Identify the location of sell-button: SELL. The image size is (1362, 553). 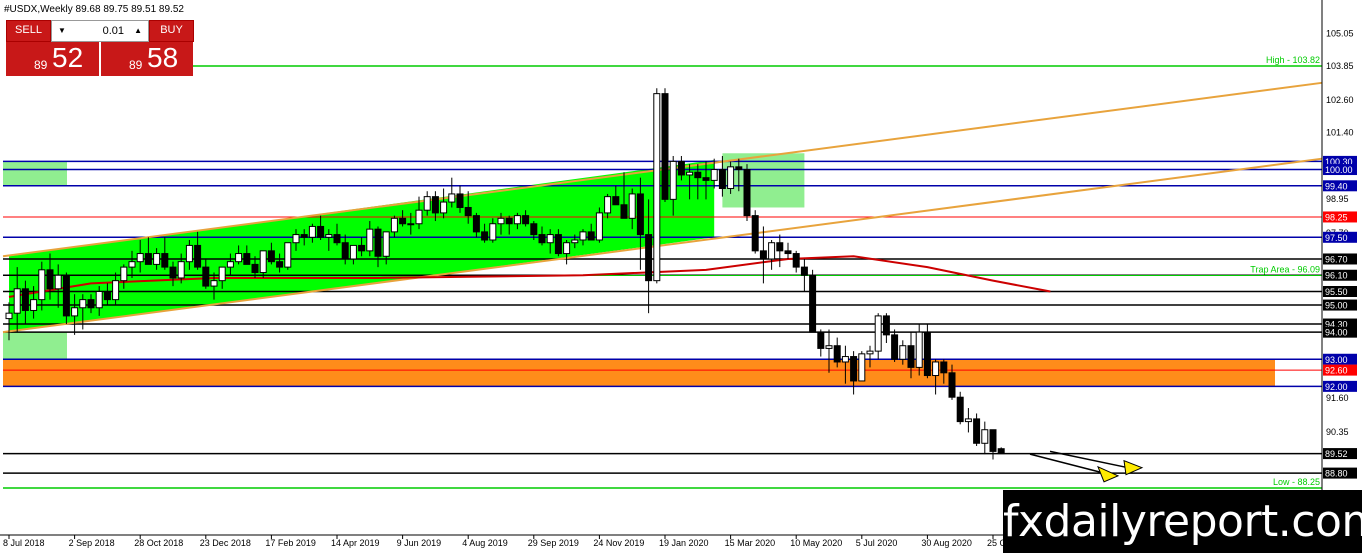
(28, 31).